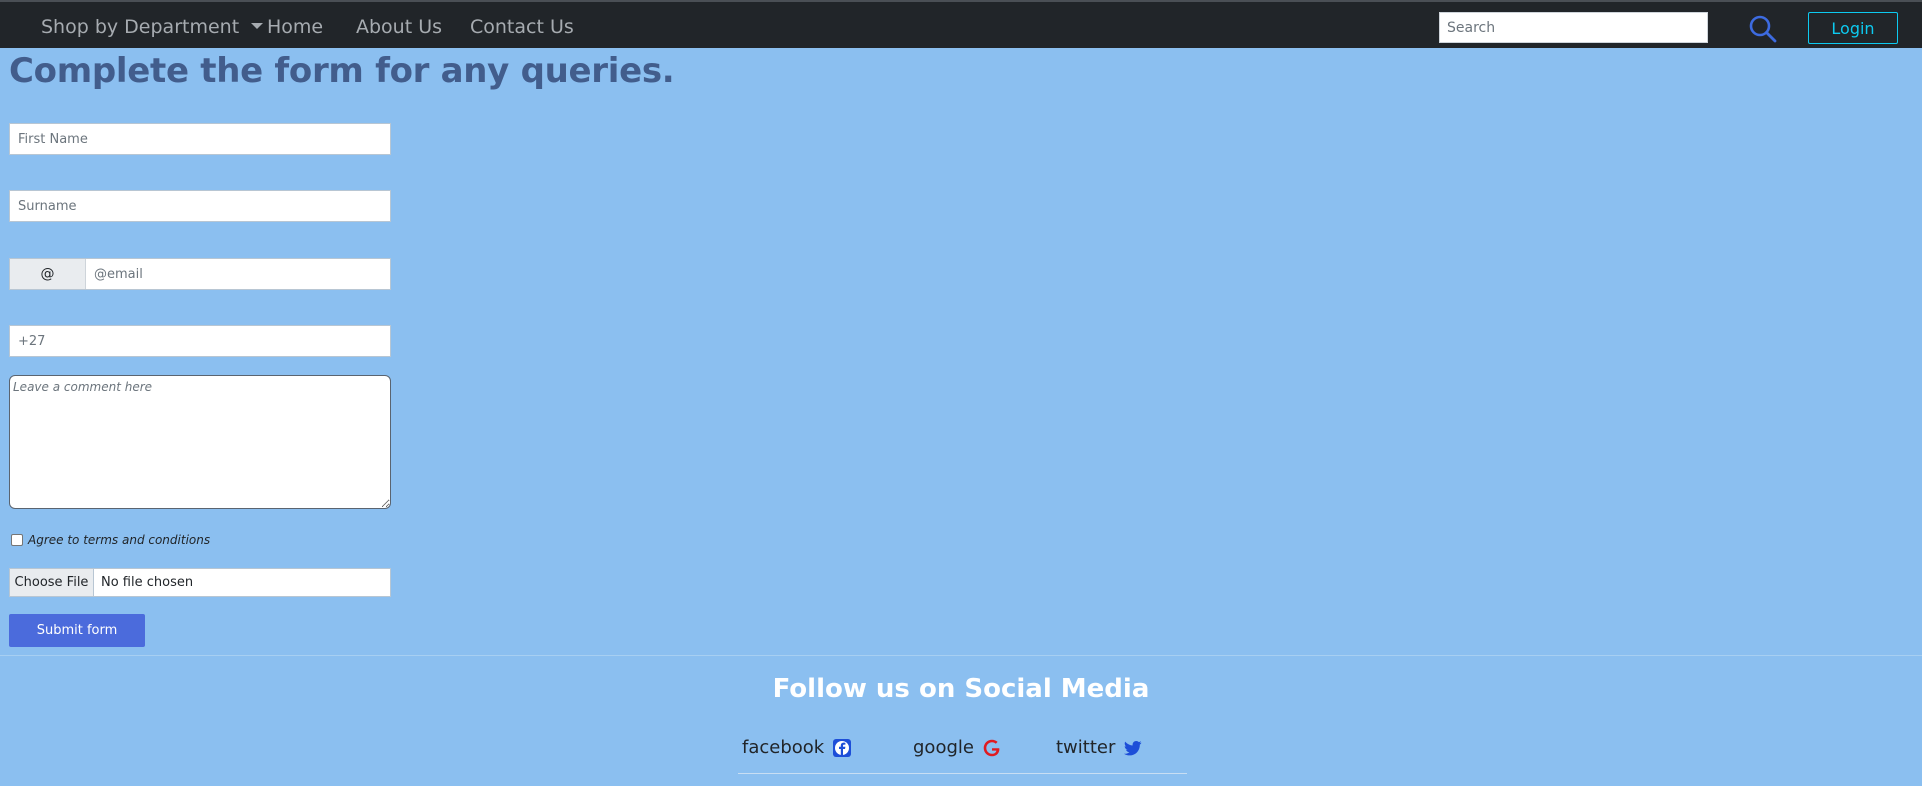 This screenshot has width=1922, height=786. Describe the element at coordinates (1573, 27) in the screenshot. I see `search-input` at that location.